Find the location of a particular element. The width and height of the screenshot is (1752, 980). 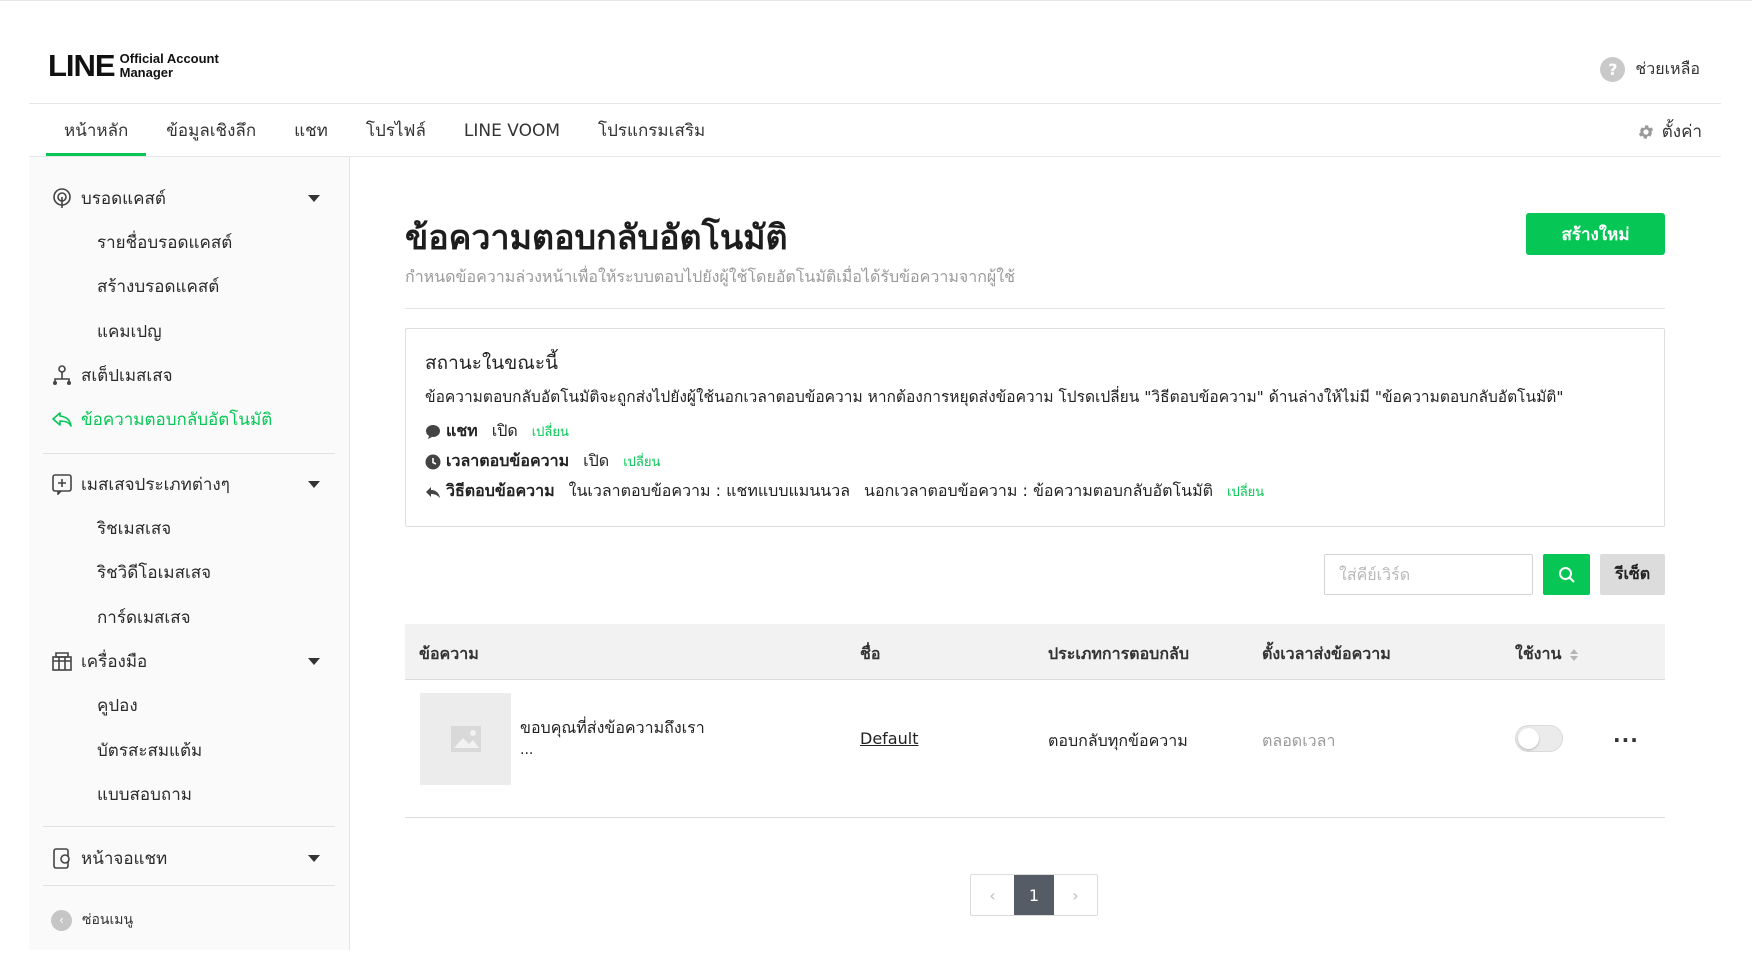

sidebar-item-survey: แบบสอบถาม is located at coordinates (189, 794).